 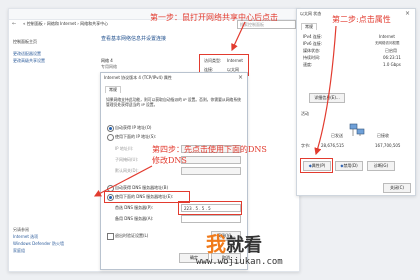 I want to click on step1-arrow, so click(x=238, y=36).